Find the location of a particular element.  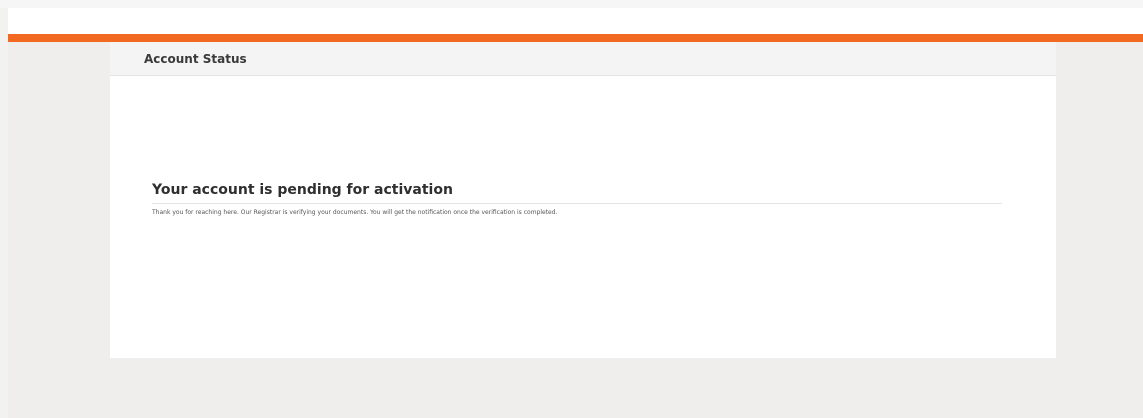

card-header: Account Status is located at coordinates (583, 59).